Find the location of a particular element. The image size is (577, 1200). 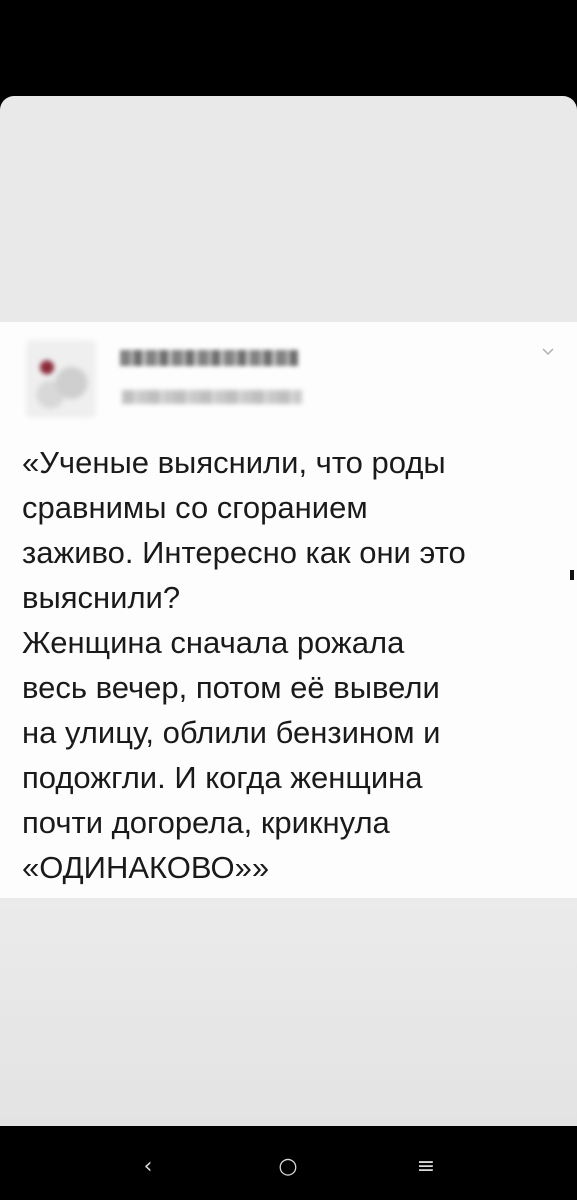

scroll-indicator is located at coordinates (572, 575).